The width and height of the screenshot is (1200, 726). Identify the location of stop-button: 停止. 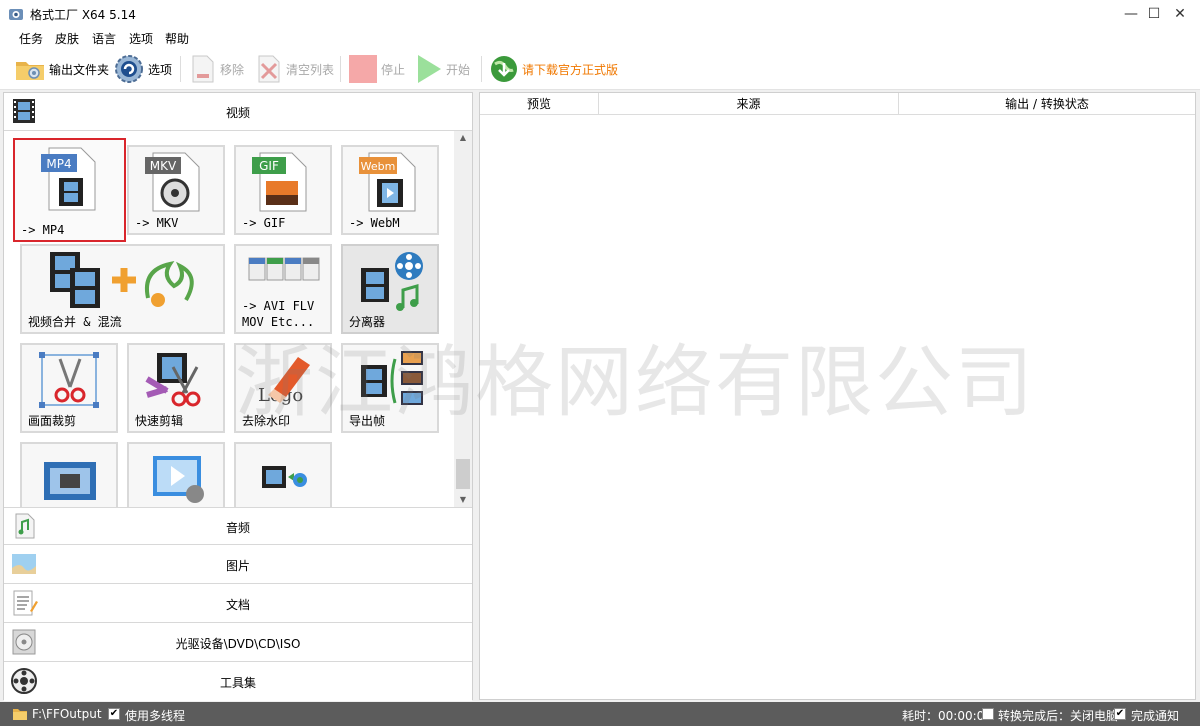
(376, 69).